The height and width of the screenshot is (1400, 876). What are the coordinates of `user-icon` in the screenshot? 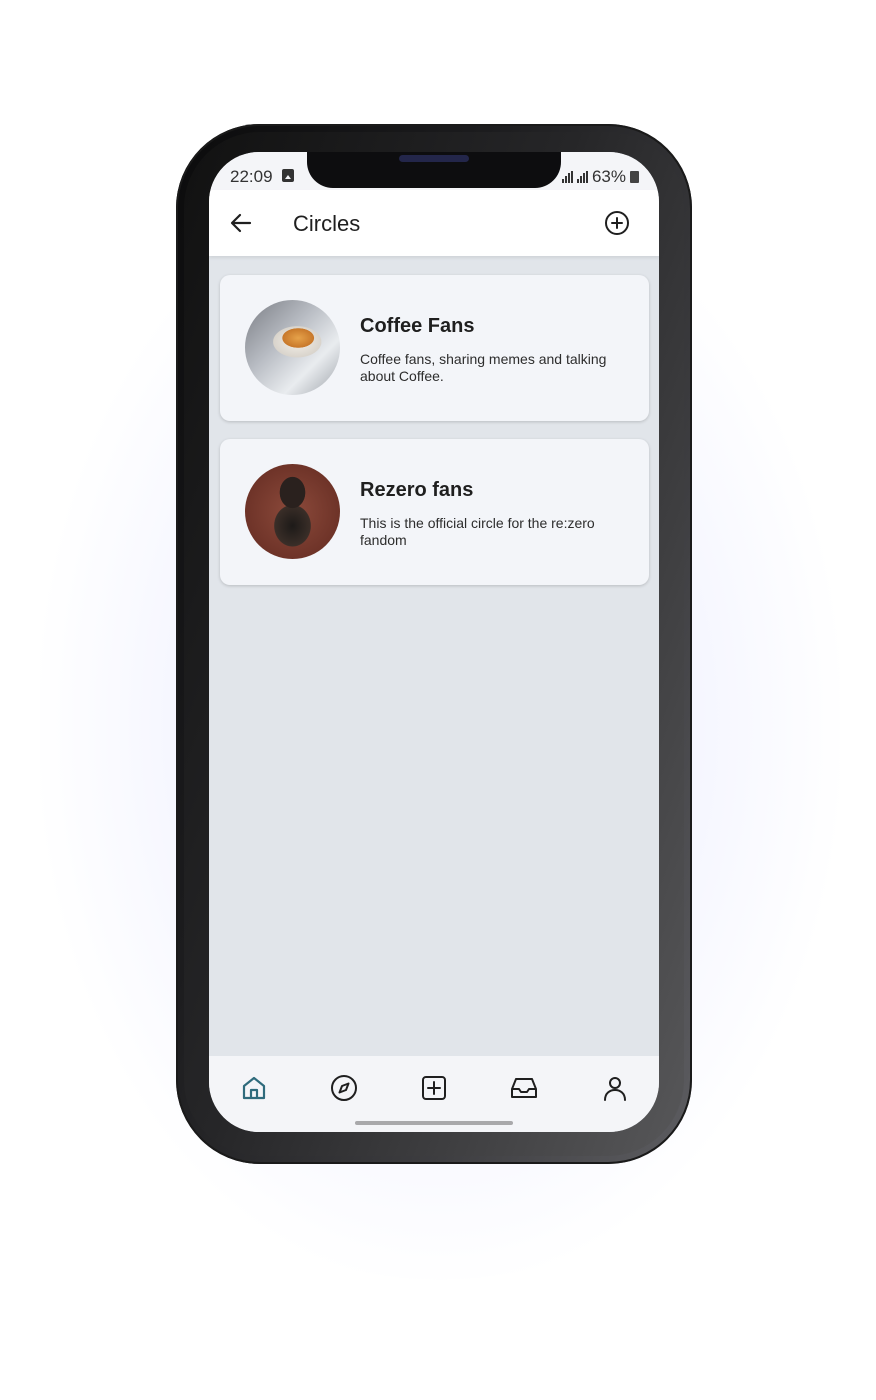 It's located at (615, 1089).